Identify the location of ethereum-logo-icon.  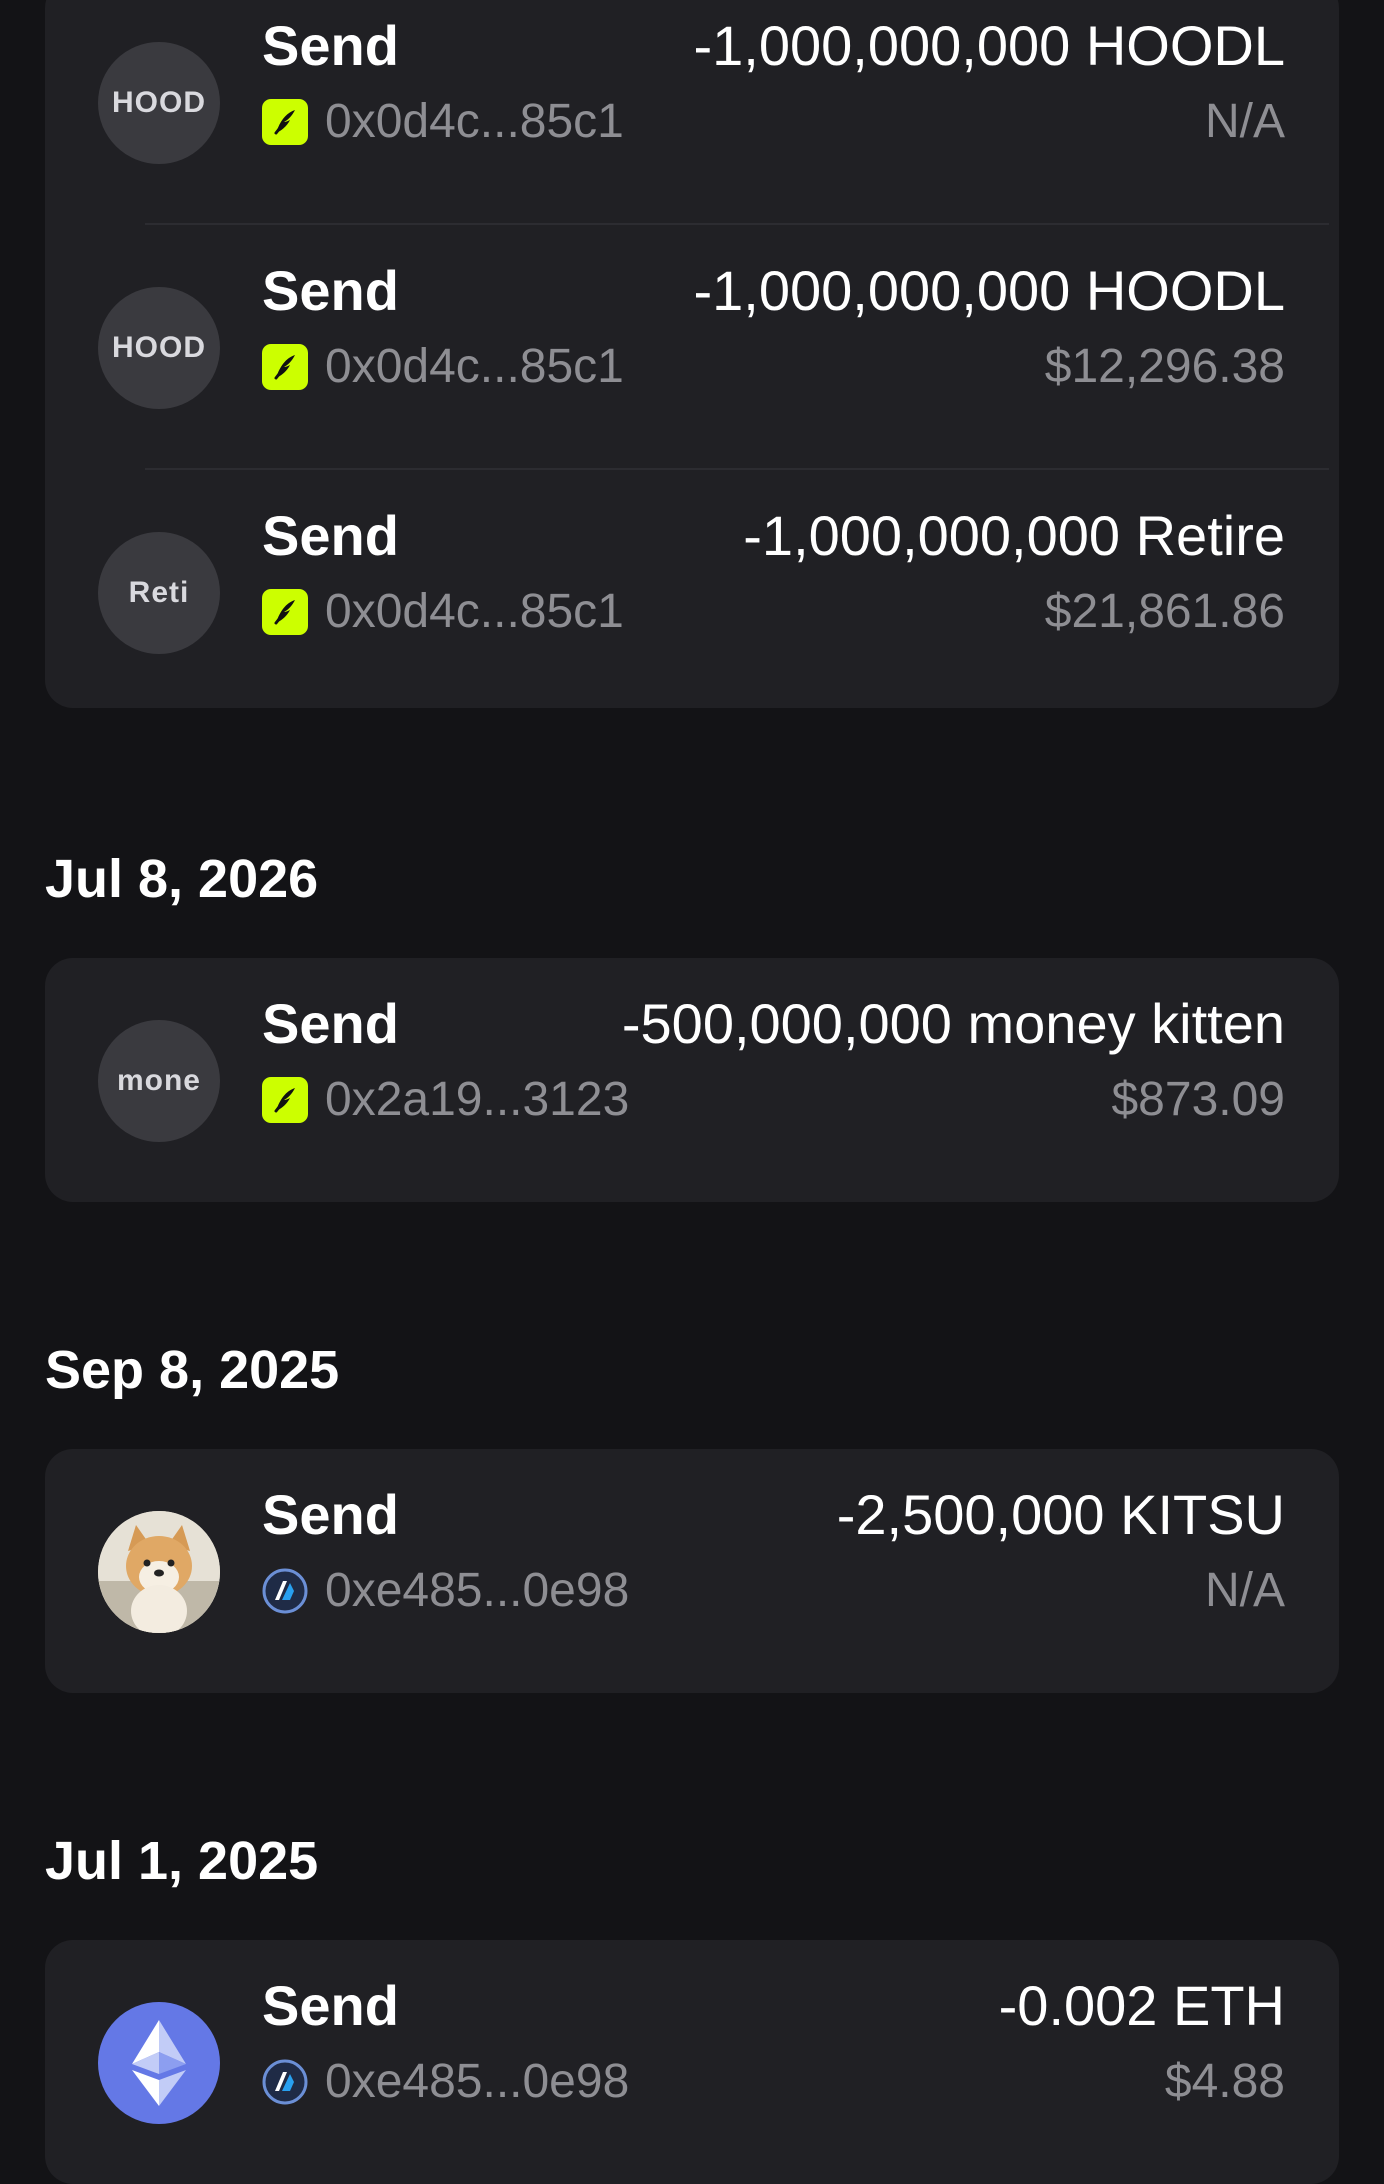
(159, 2063).